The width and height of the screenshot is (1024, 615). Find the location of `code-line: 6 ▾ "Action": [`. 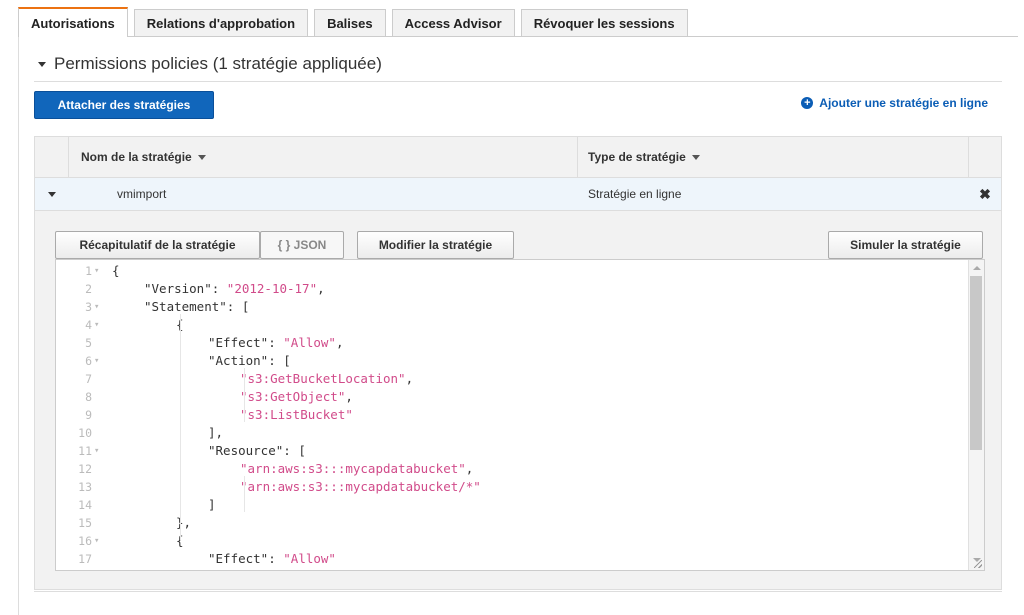

code-line: 6 ▾ "Action": [ is located at coordinates (520, 361).